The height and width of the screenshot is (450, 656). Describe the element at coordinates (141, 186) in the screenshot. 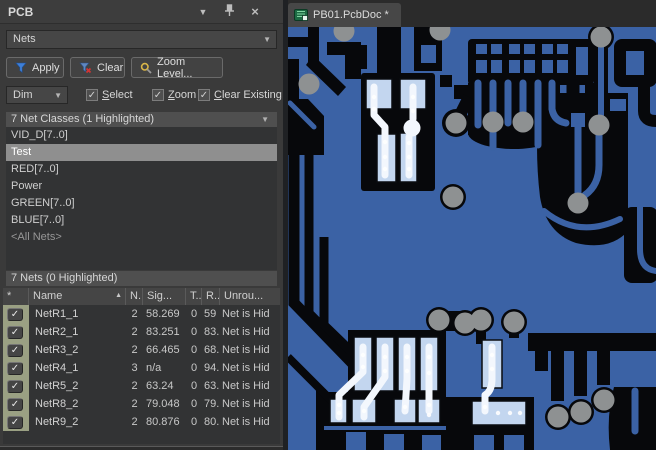

I see `net-class-item: Power` at that location.